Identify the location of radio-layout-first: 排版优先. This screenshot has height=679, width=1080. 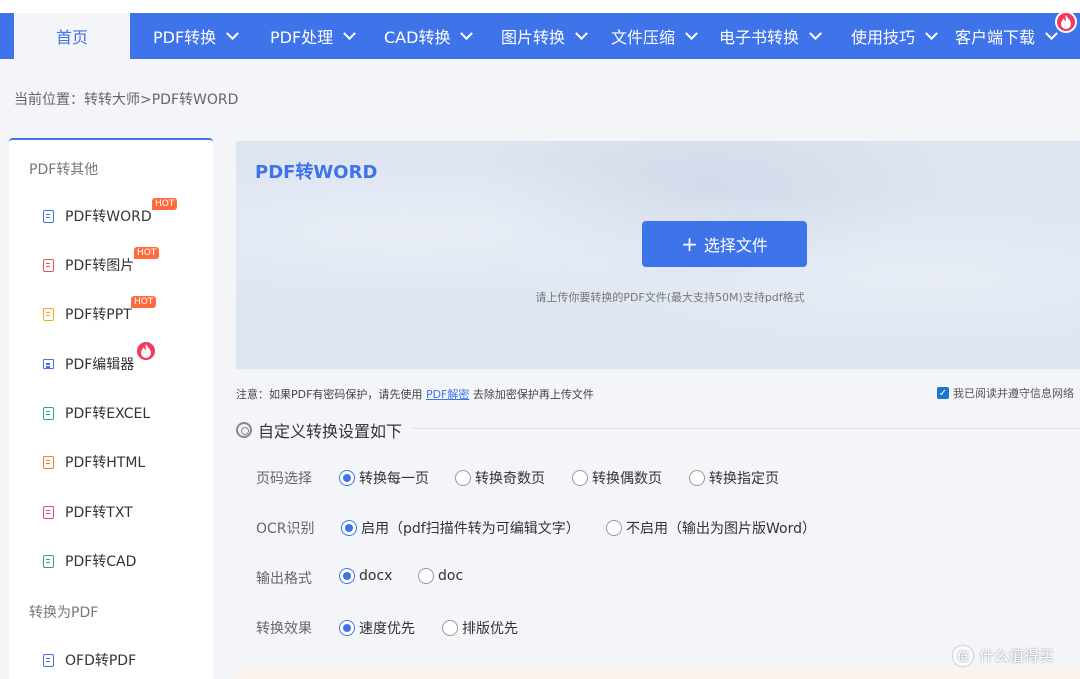
(480, 628).